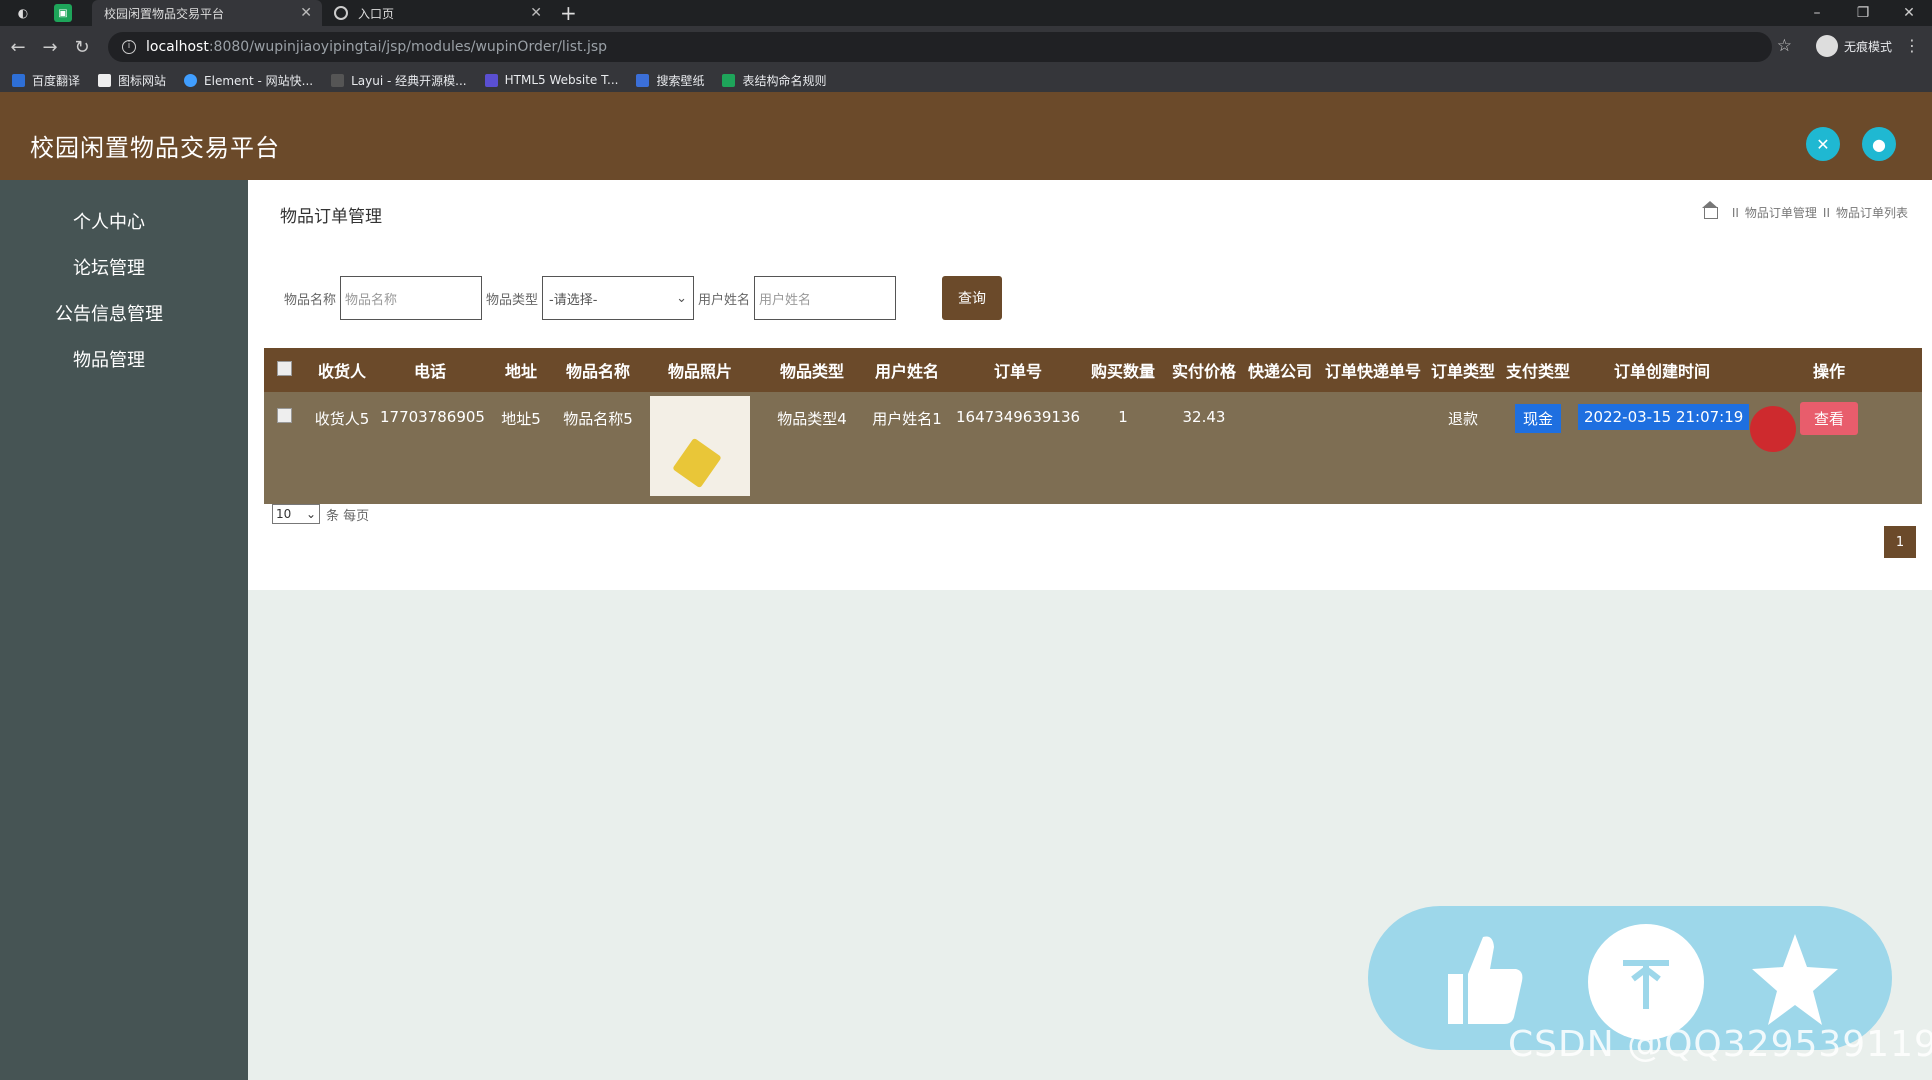 The image size is (1932, 1080). I want to click on star-glyph, so click(1795, 979).